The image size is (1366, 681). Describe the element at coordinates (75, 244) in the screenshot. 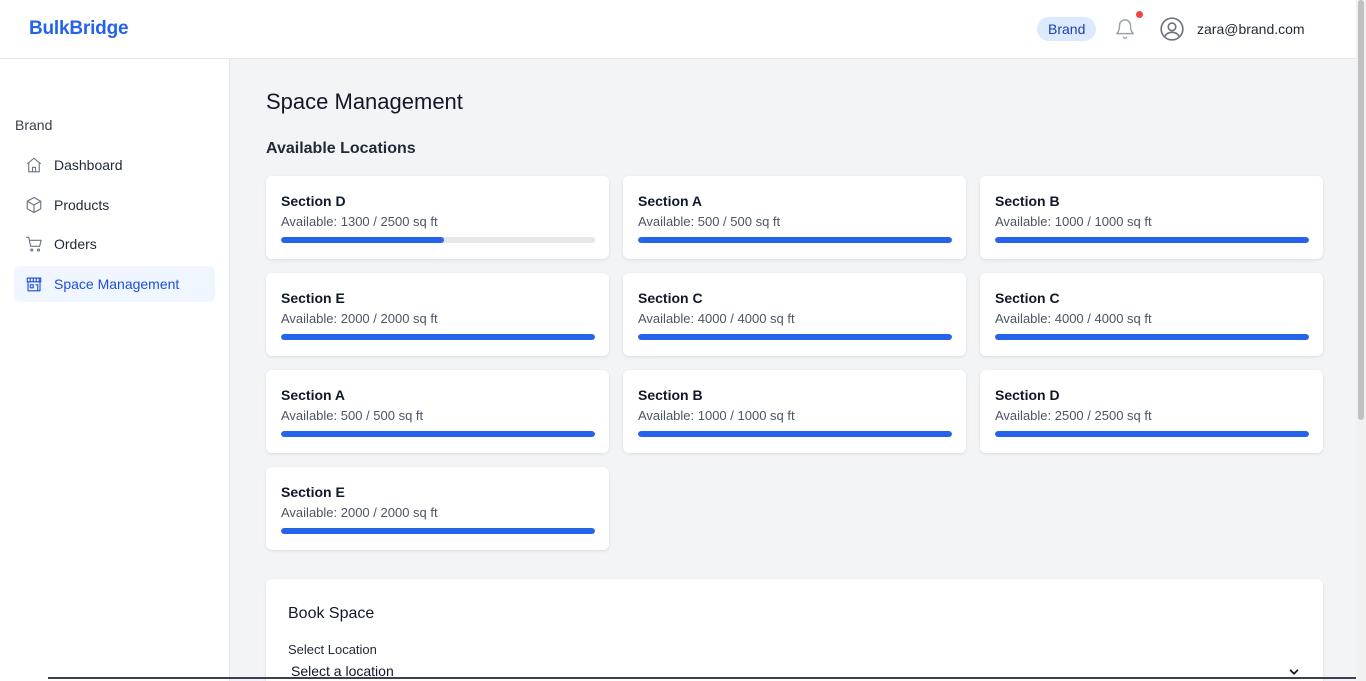

I see `sidebar-item-label: Orders` at that location.